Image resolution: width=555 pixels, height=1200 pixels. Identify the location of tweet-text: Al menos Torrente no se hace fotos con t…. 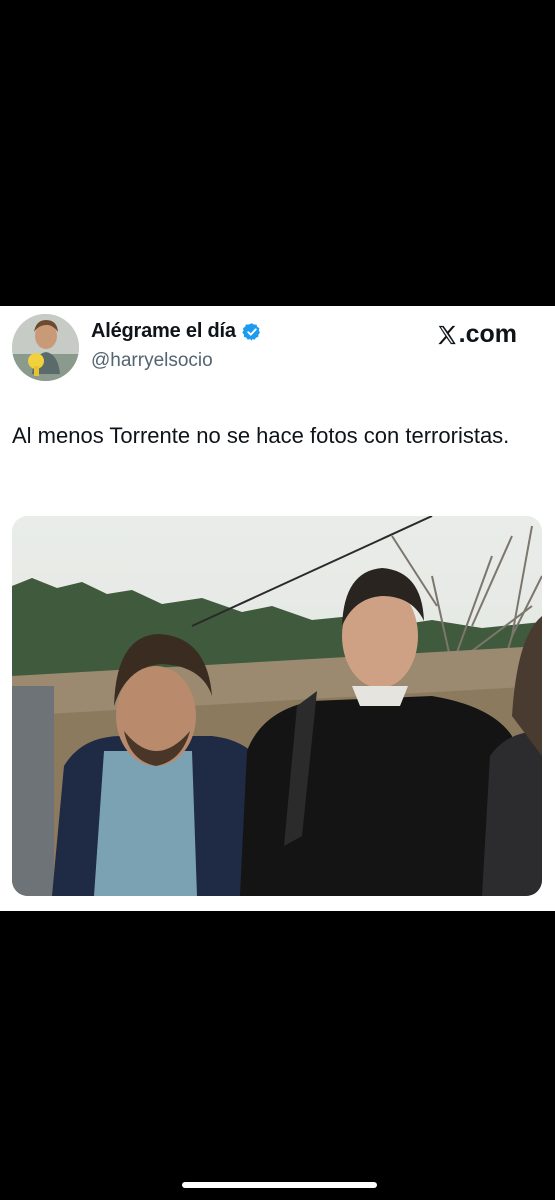
(261, 435).